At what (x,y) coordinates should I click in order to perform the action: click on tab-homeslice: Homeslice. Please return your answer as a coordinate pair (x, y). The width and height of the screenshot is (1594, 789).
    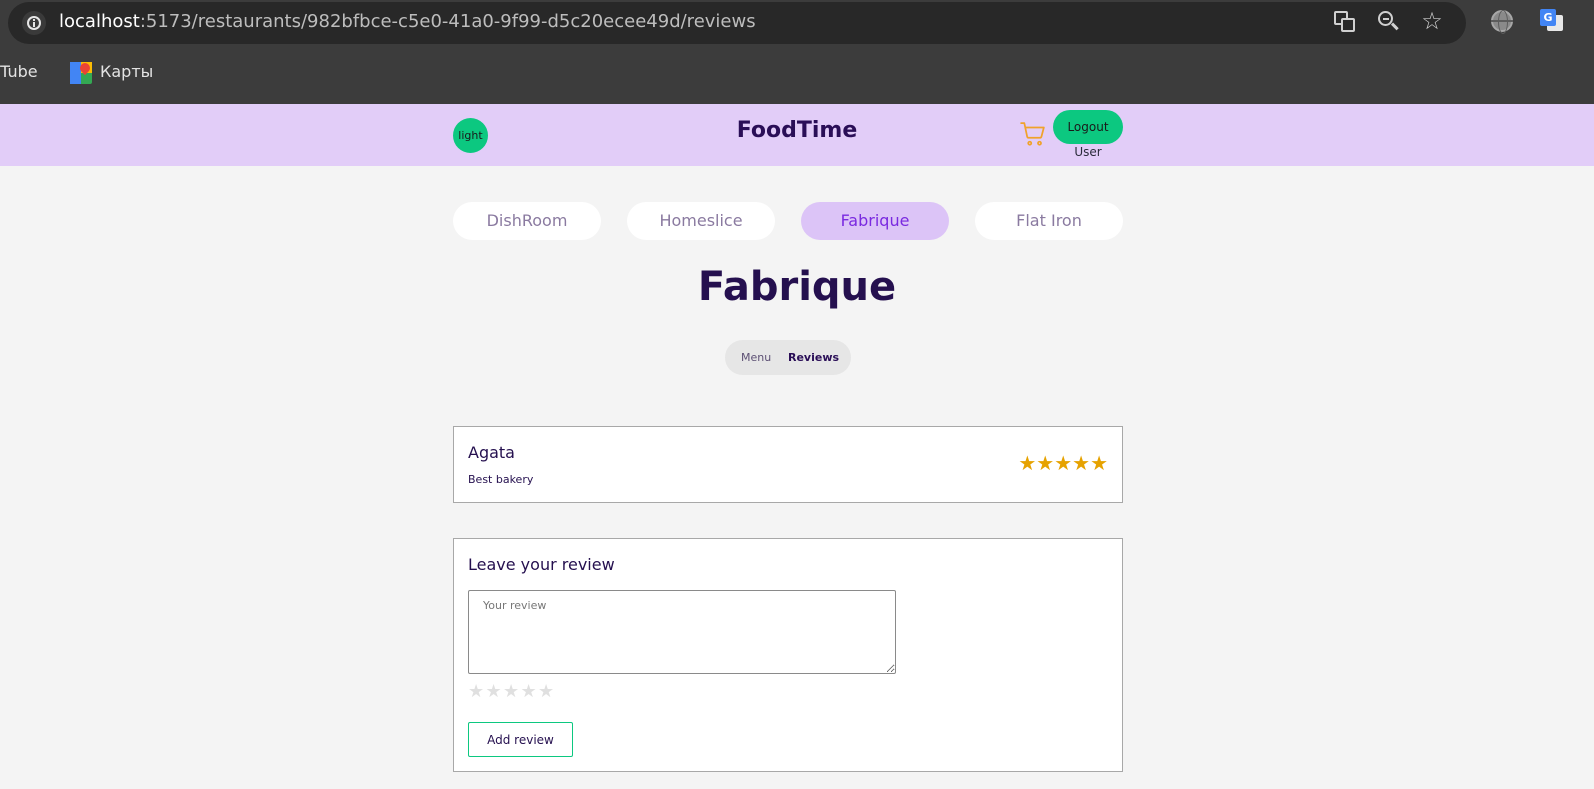
    Looking at the image, I should click on (701, 221).